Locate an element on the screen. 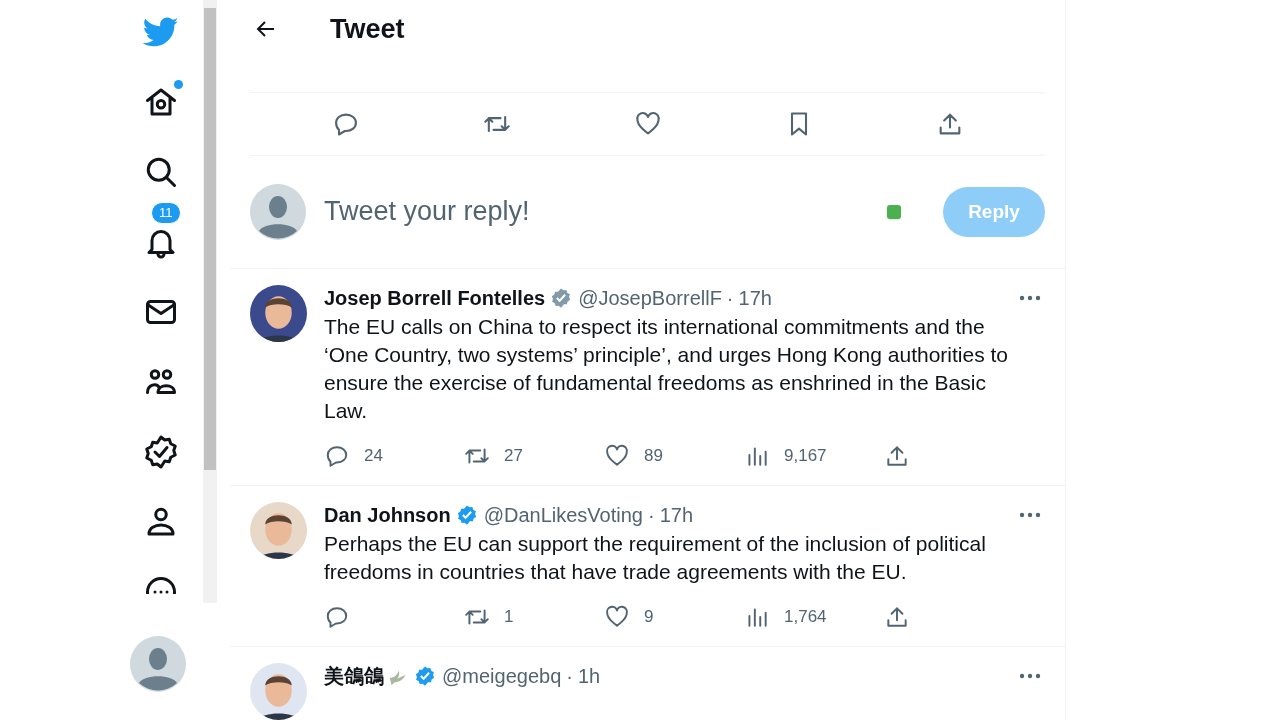 The image size is (1280, 720). like-count: 89 is located at coordinates (653, 456).